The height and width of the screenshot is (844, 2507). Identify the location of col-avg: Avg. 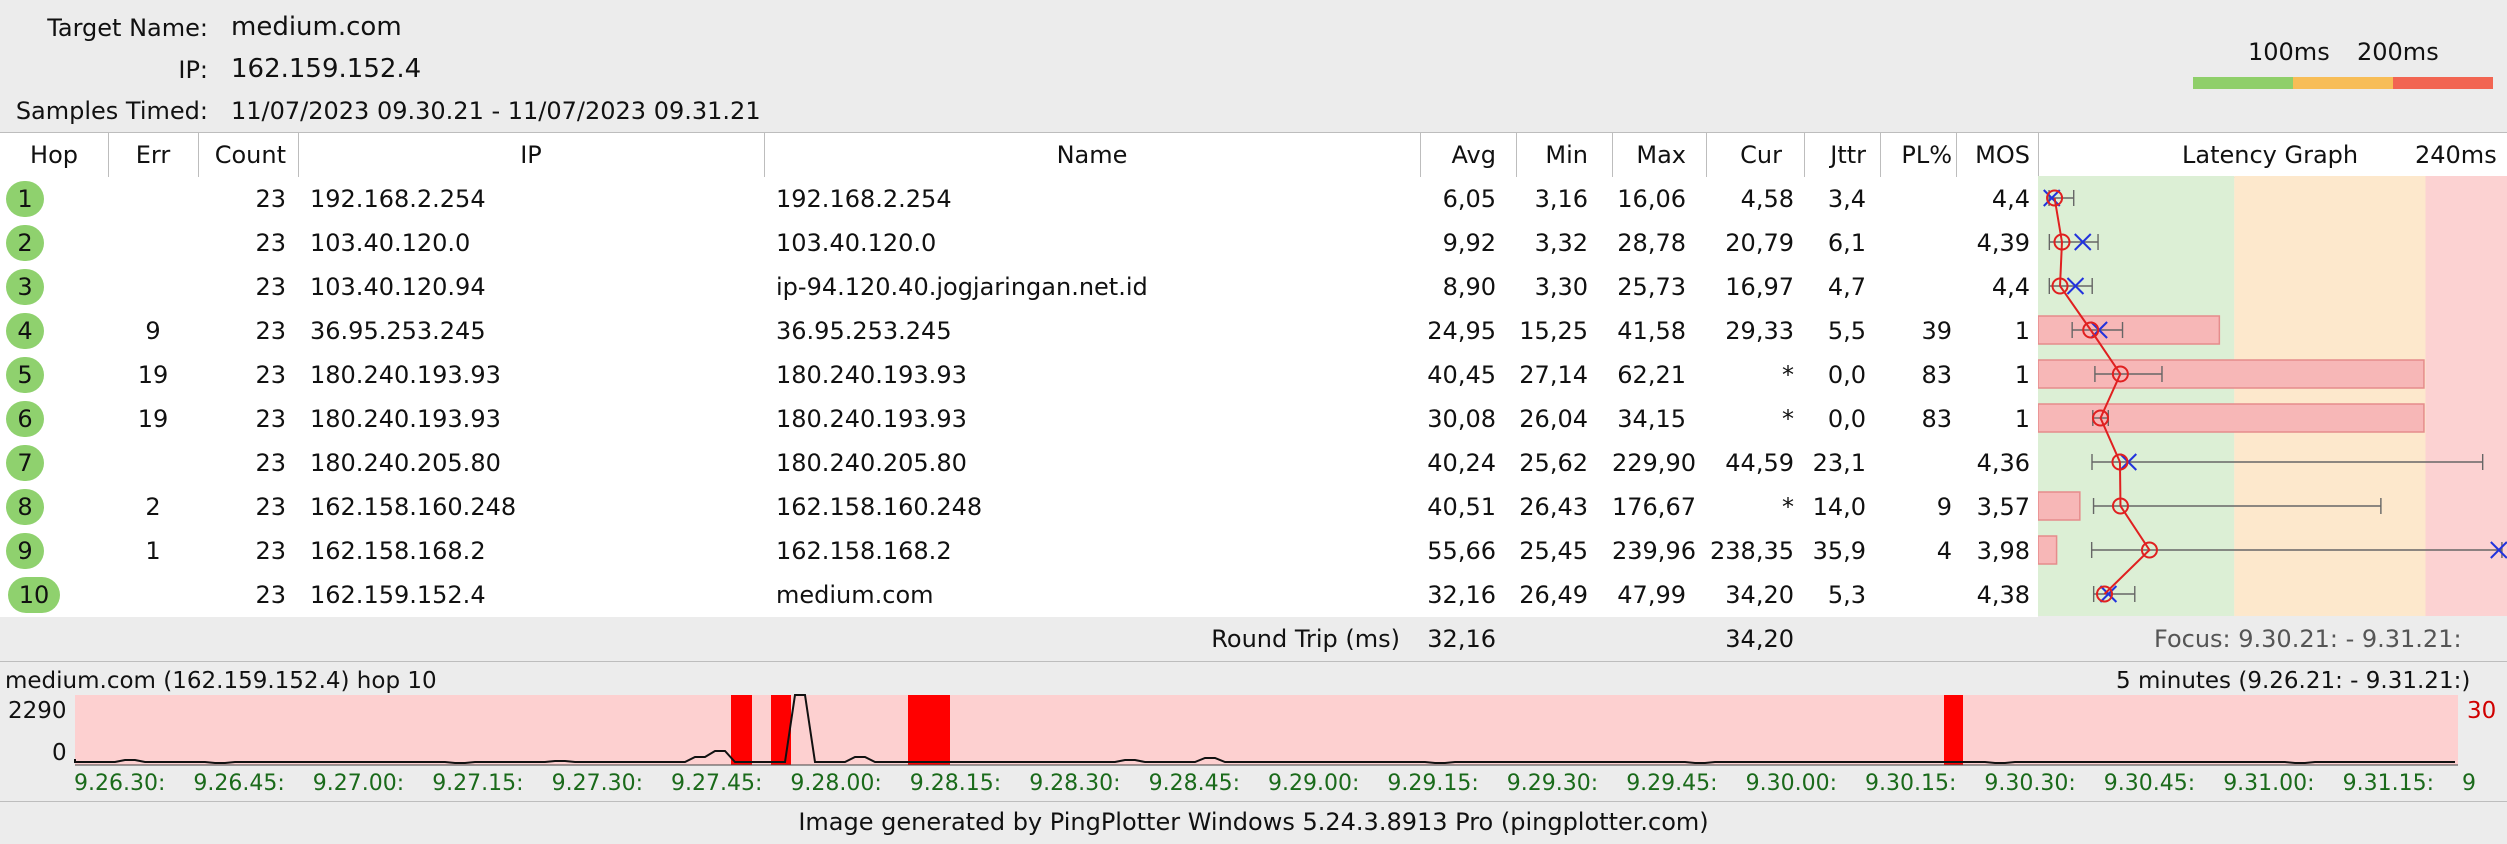
(1458, 155).